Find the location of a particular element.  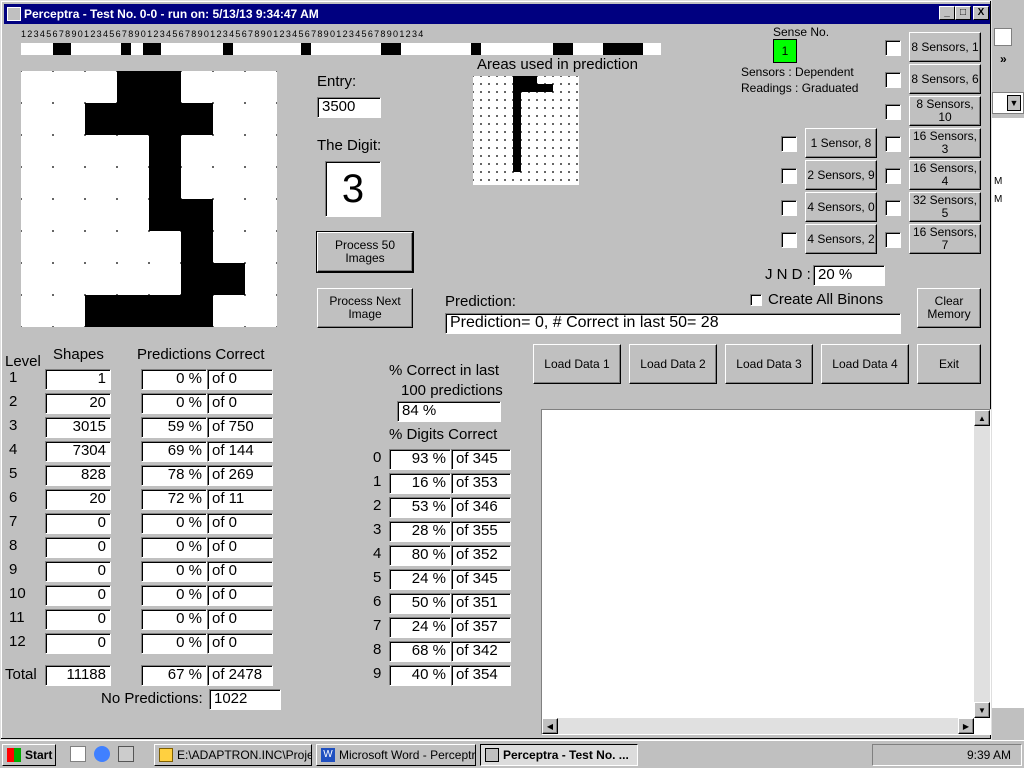

sensor-button-left: 4 Sensors, 0 is located at coordinates (841, 207).